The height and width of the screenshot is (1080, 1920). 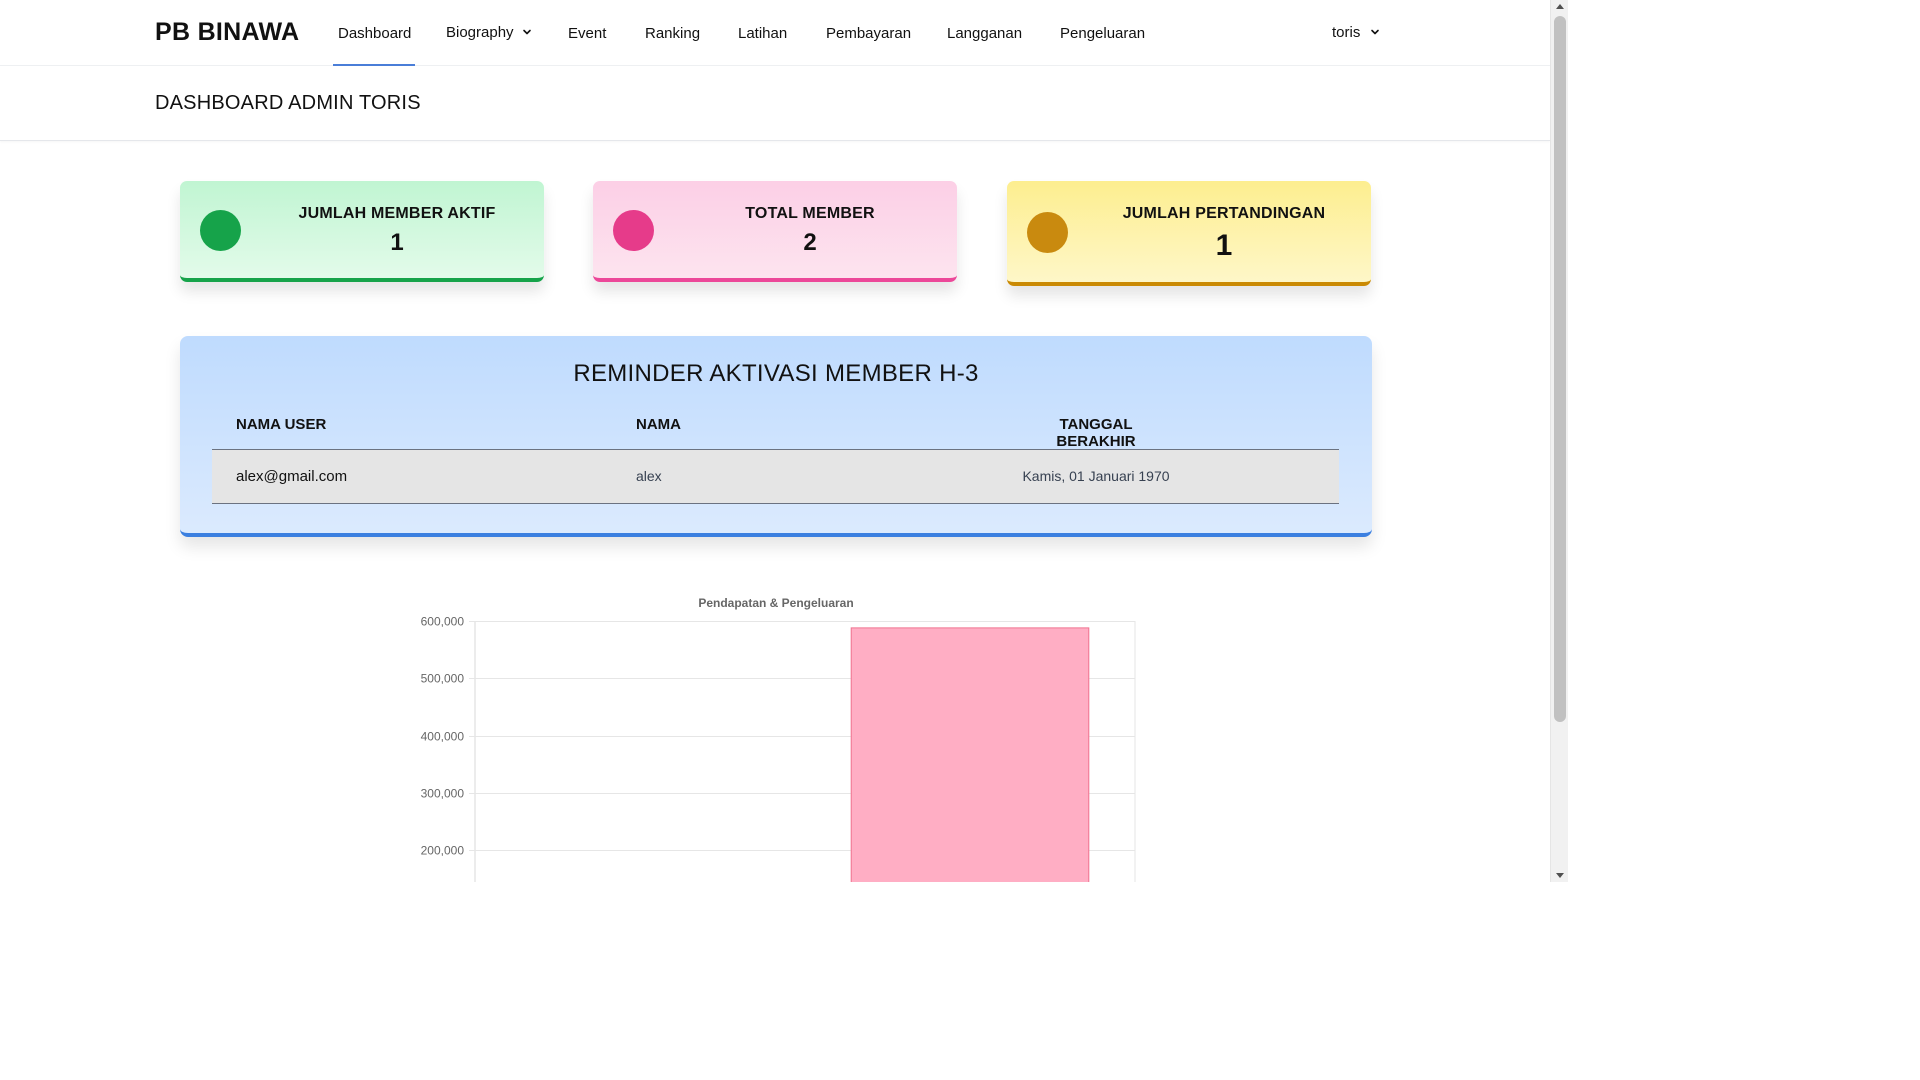 I want to click on stat-card-active-members: JUMLAH MEMBER AKTIF 1, so click(x=362, y=231).